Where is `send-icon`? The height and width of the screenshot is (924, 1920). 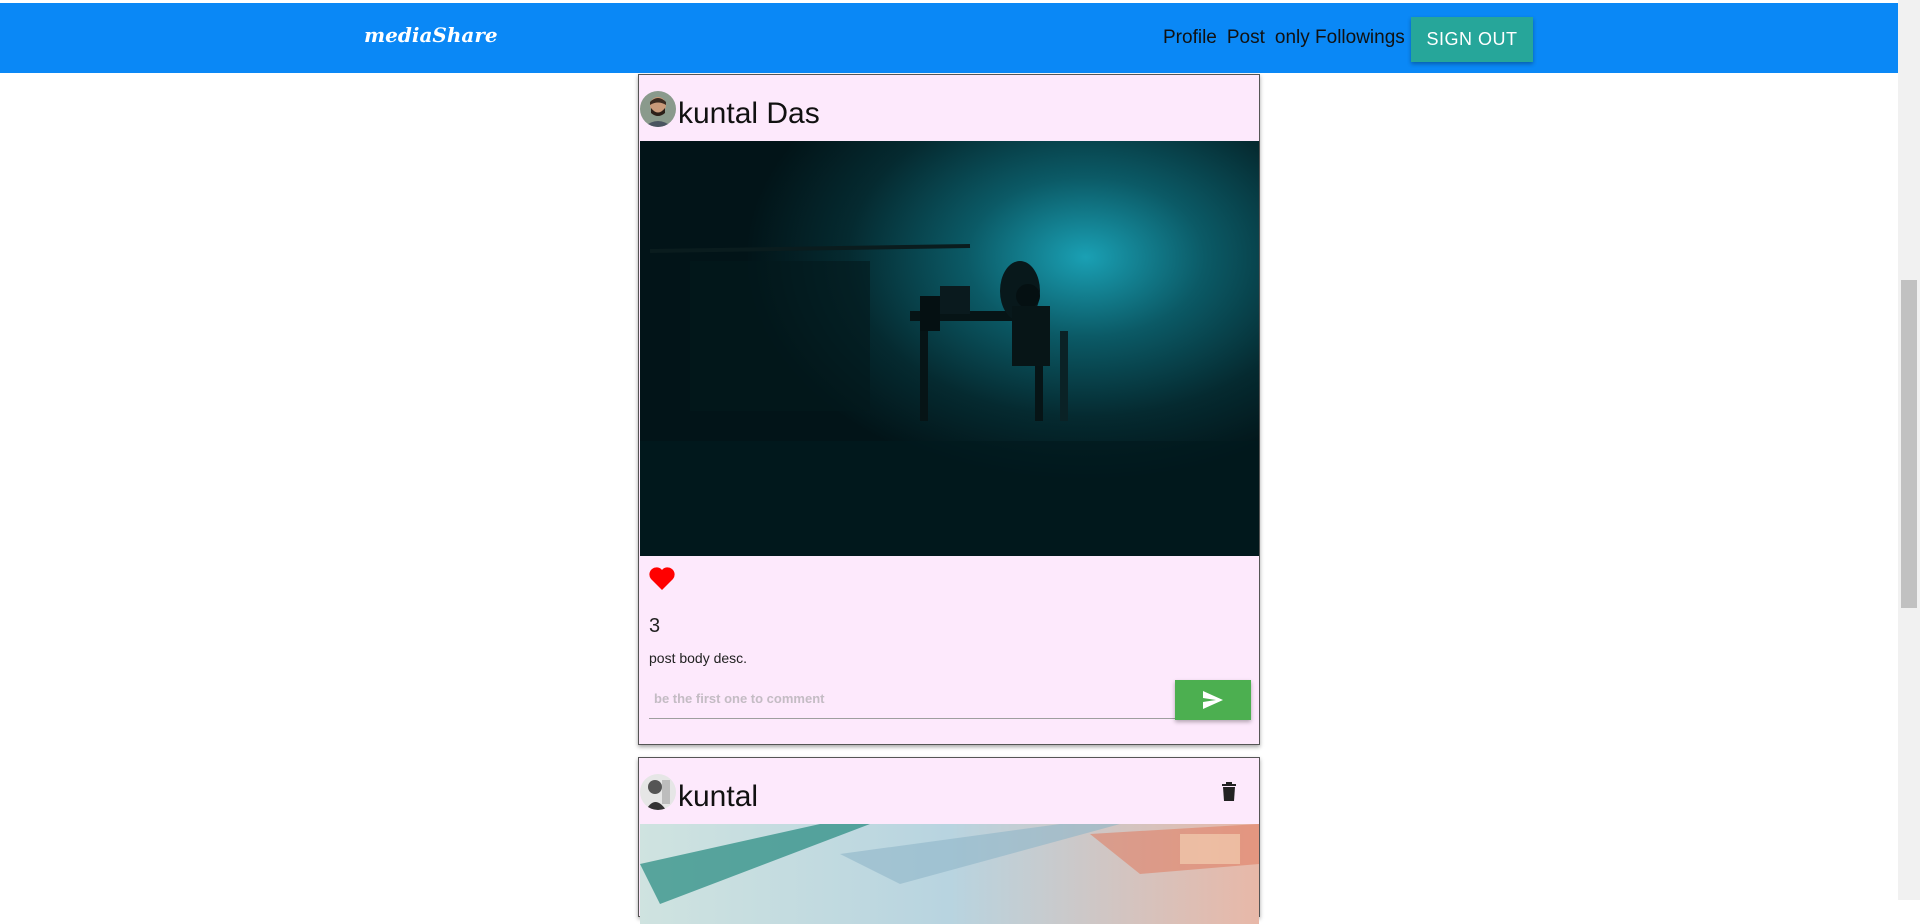 send-icon is located at coordinates (1213, 700).